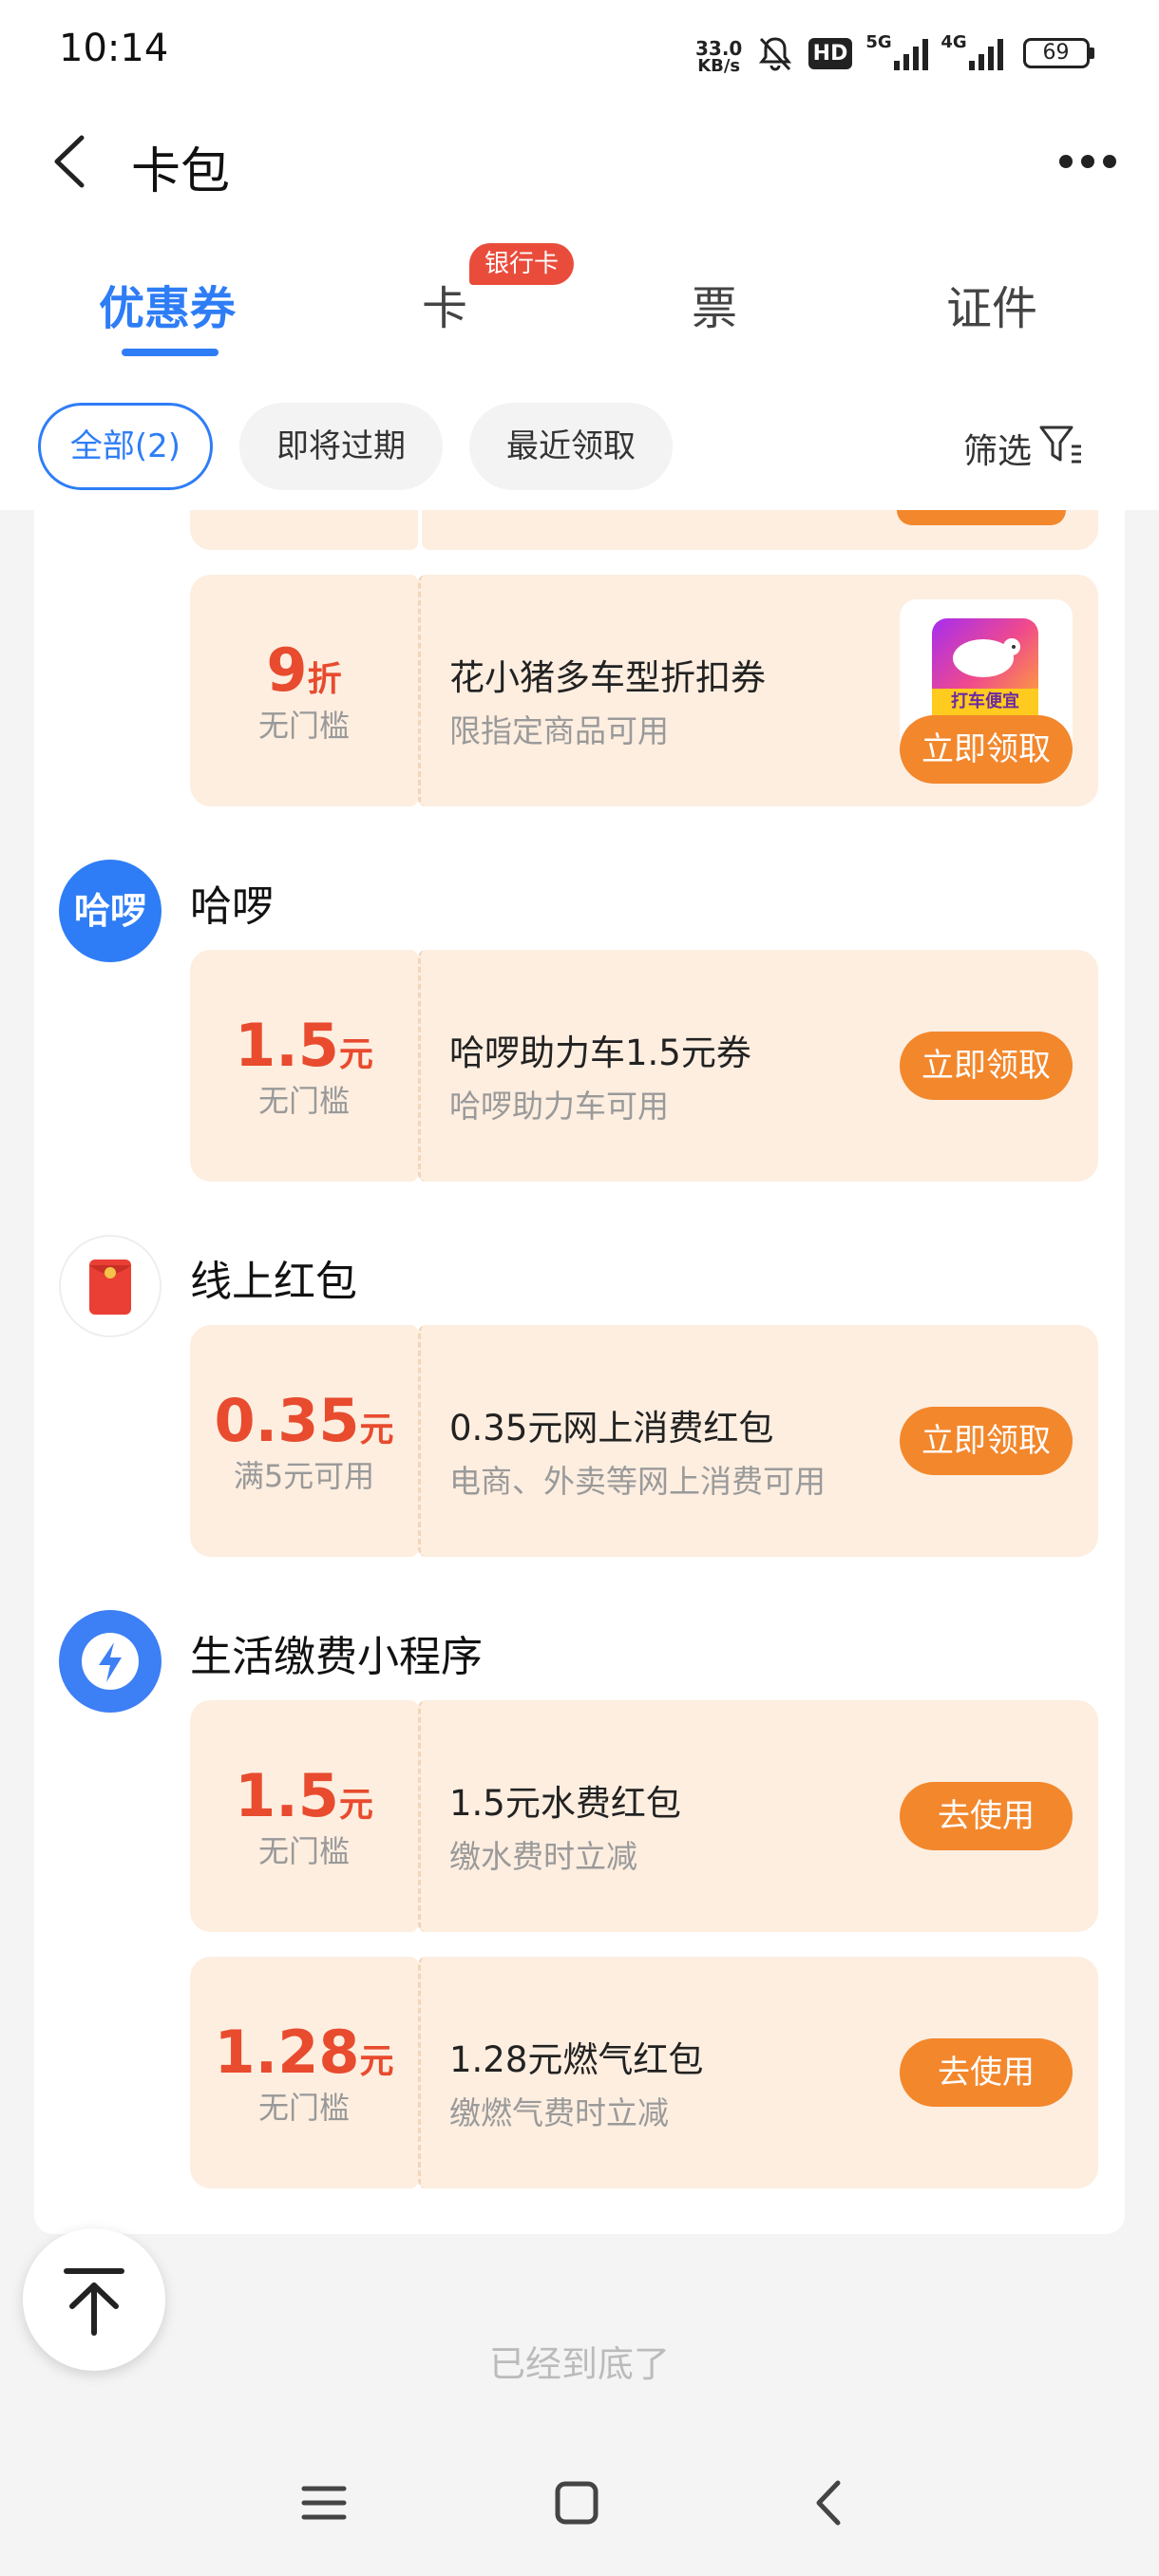 The height and width of the screenshot is (2576, 1159). What do you see at coordinates (181, 171) in the screenshot?
I see `page-title: 卡包` at bounding box center [181, 171].